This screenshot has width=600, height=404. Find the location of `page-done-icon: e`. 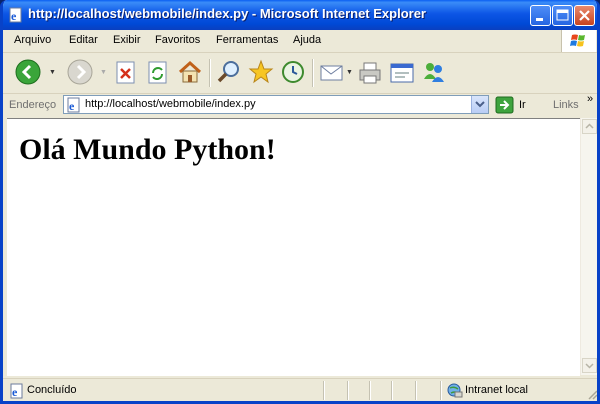

page-done-icon: e is located at coordinates (16, 391).